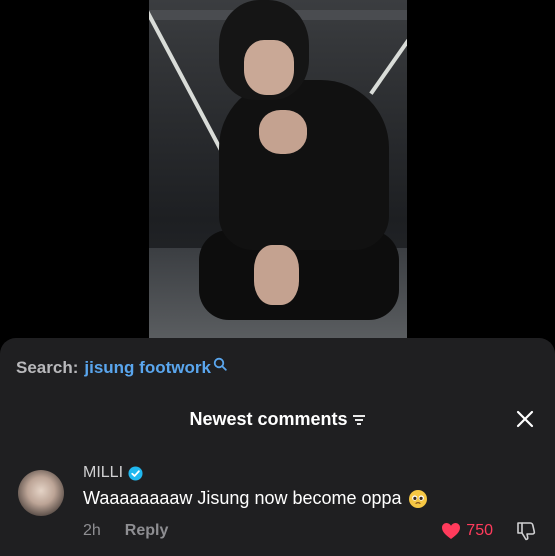  What do you see at coordinates (417, 498) in the screenshot?
I see `pleading-face-emoji-icon` at bounding box center [417, 498].